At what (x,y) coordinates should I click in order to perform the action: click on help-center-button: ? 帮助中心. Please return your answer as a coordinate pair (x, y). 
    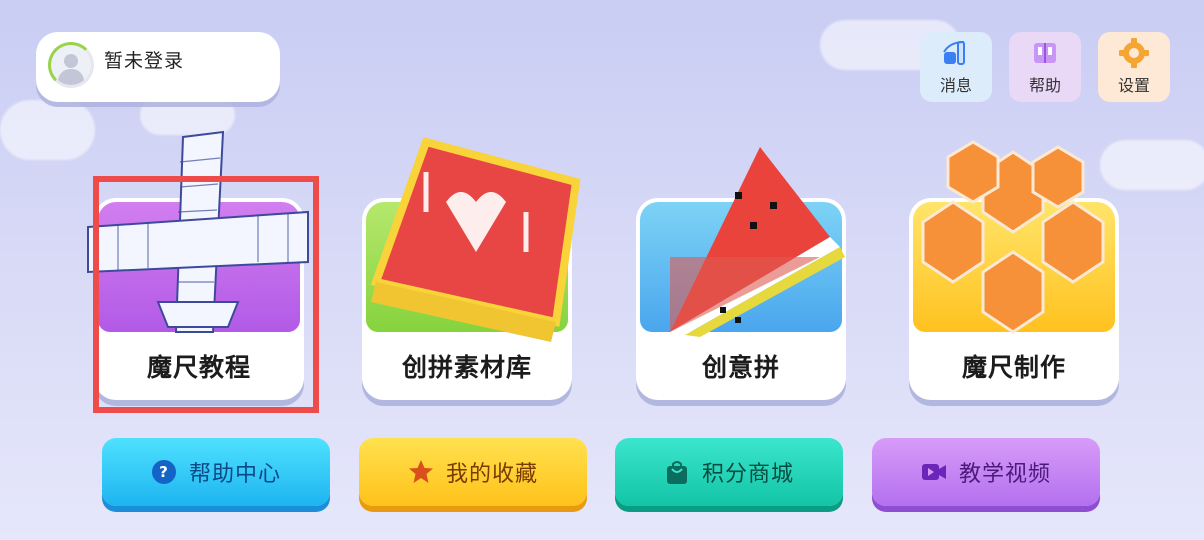
    Looking at the image, I should click on (216, 472).